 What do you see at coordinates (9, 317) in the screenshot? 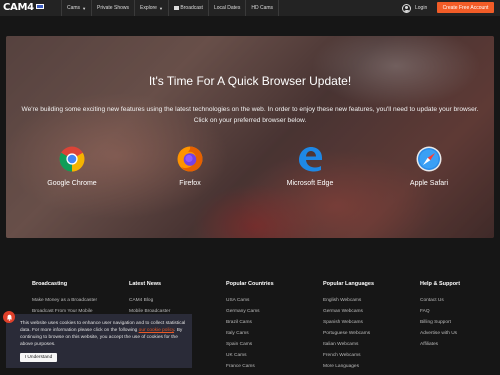
I see `notification-bell-icon` at bounding box center [9, 317].